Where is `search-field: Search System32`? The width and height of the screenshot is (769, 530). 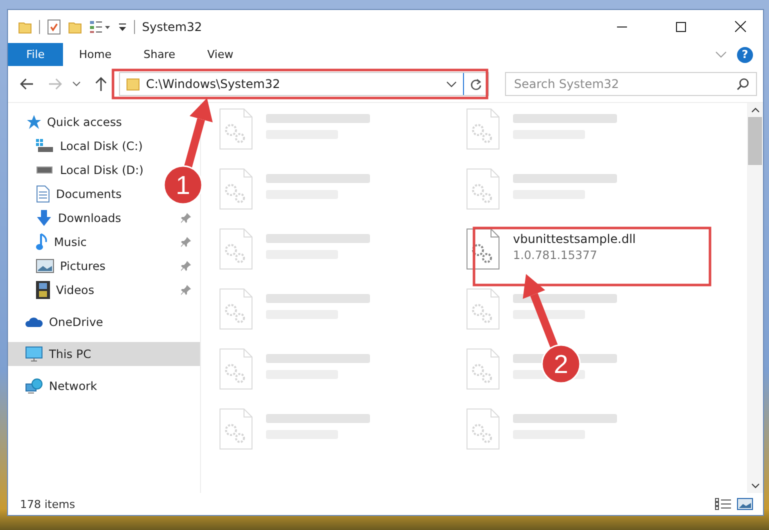 search-field: Search System32 is located at coordinates (631, 84).